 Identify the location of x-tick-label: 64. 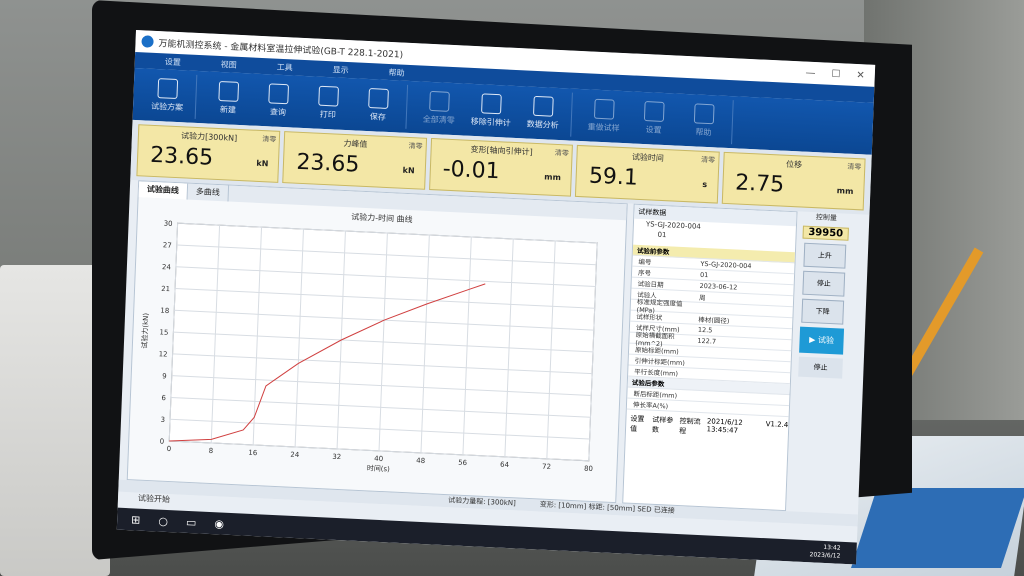
(505, 465).